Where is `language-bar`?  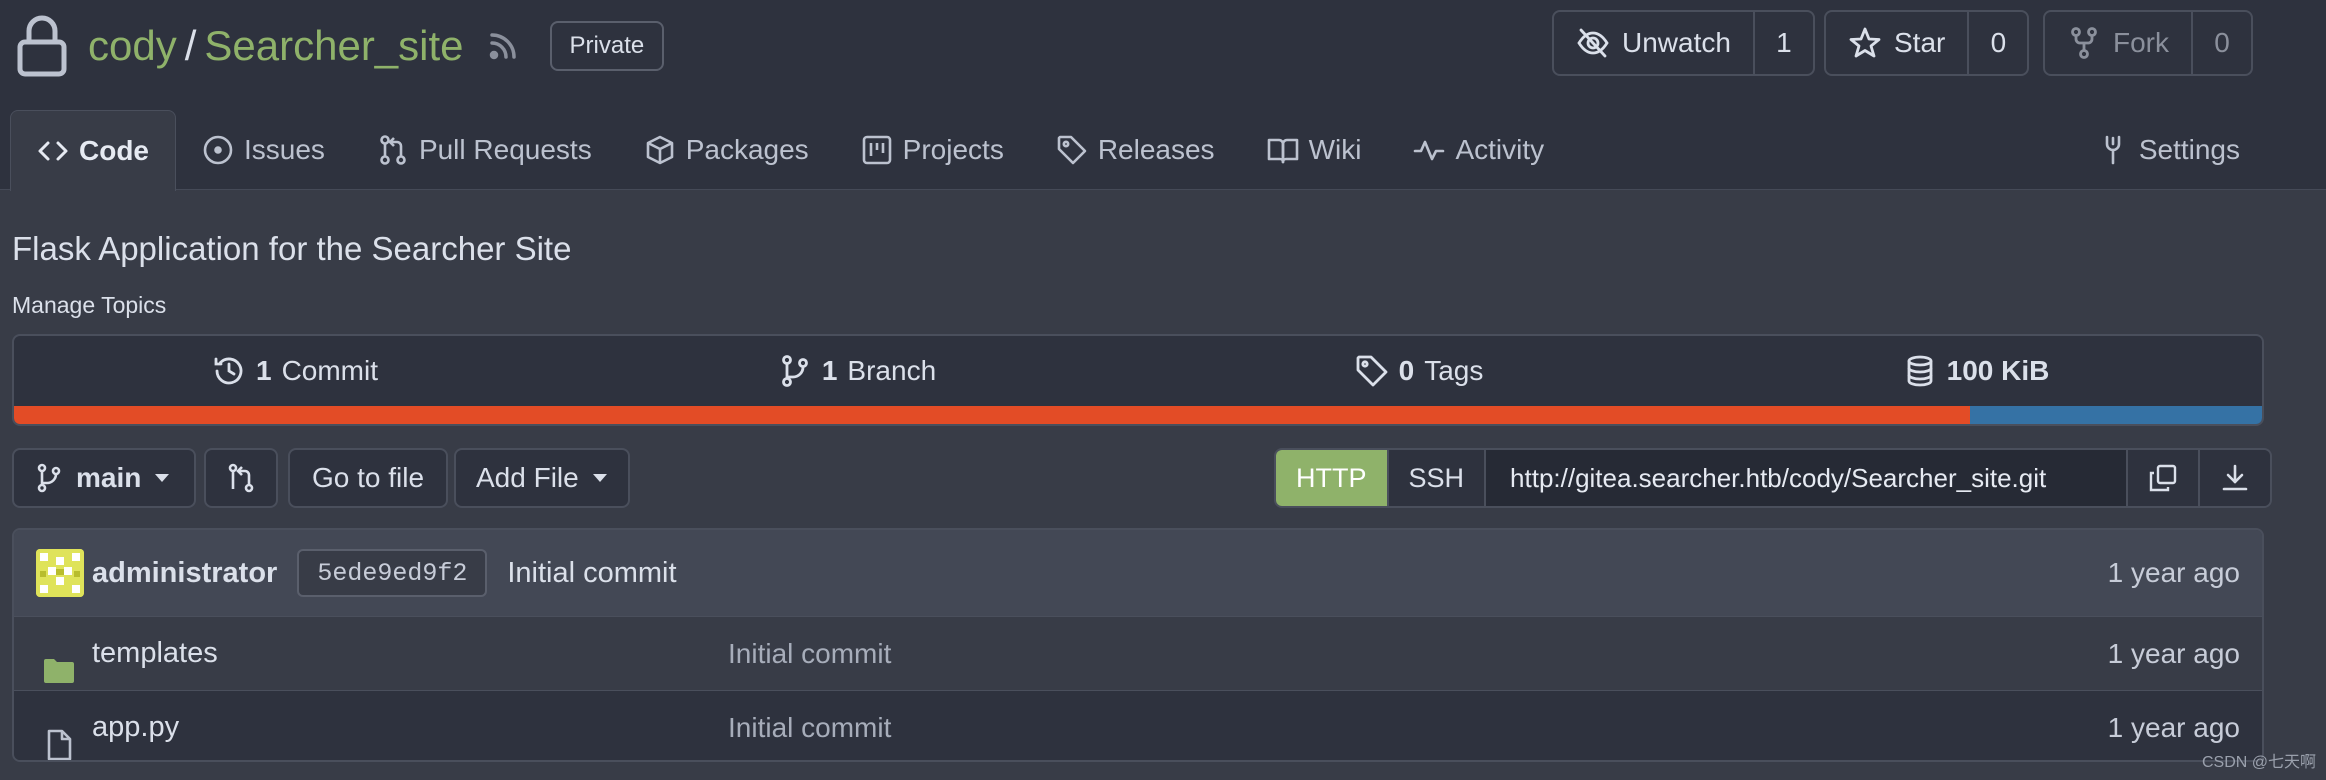 language-bar is located at coordinates (1138, 415).